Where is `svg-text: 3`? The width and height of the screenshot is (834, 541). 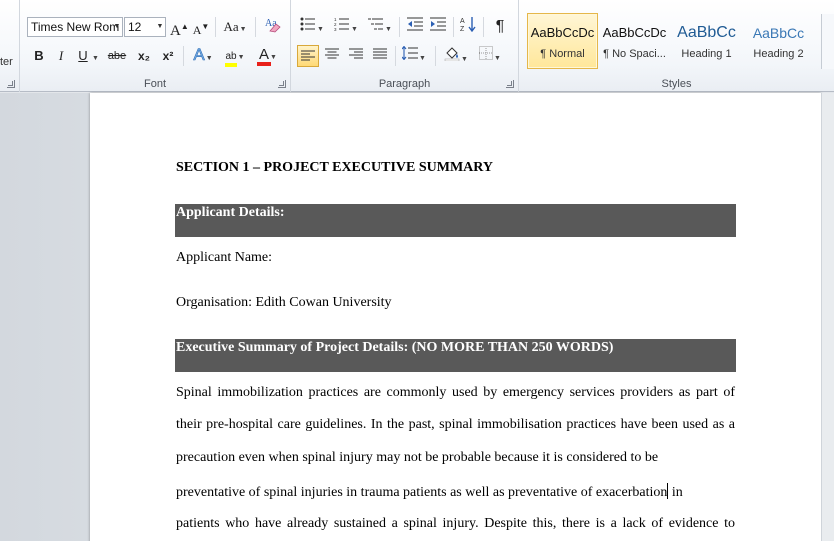 svg-text: 3 is located at coordinates (335, 29).